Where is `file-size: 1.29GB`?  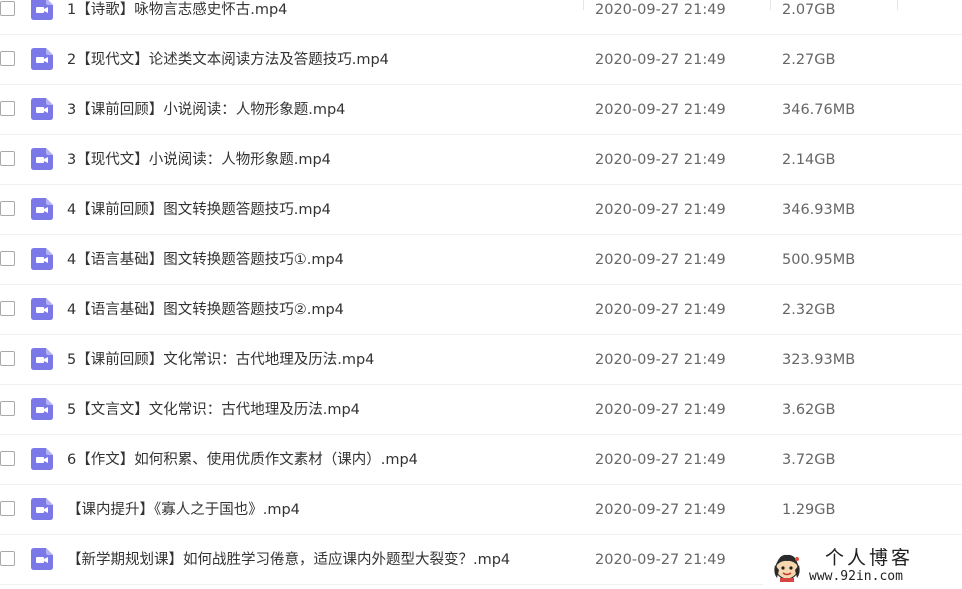
file-size: 1.29GB is located at coordinates (809, 510).